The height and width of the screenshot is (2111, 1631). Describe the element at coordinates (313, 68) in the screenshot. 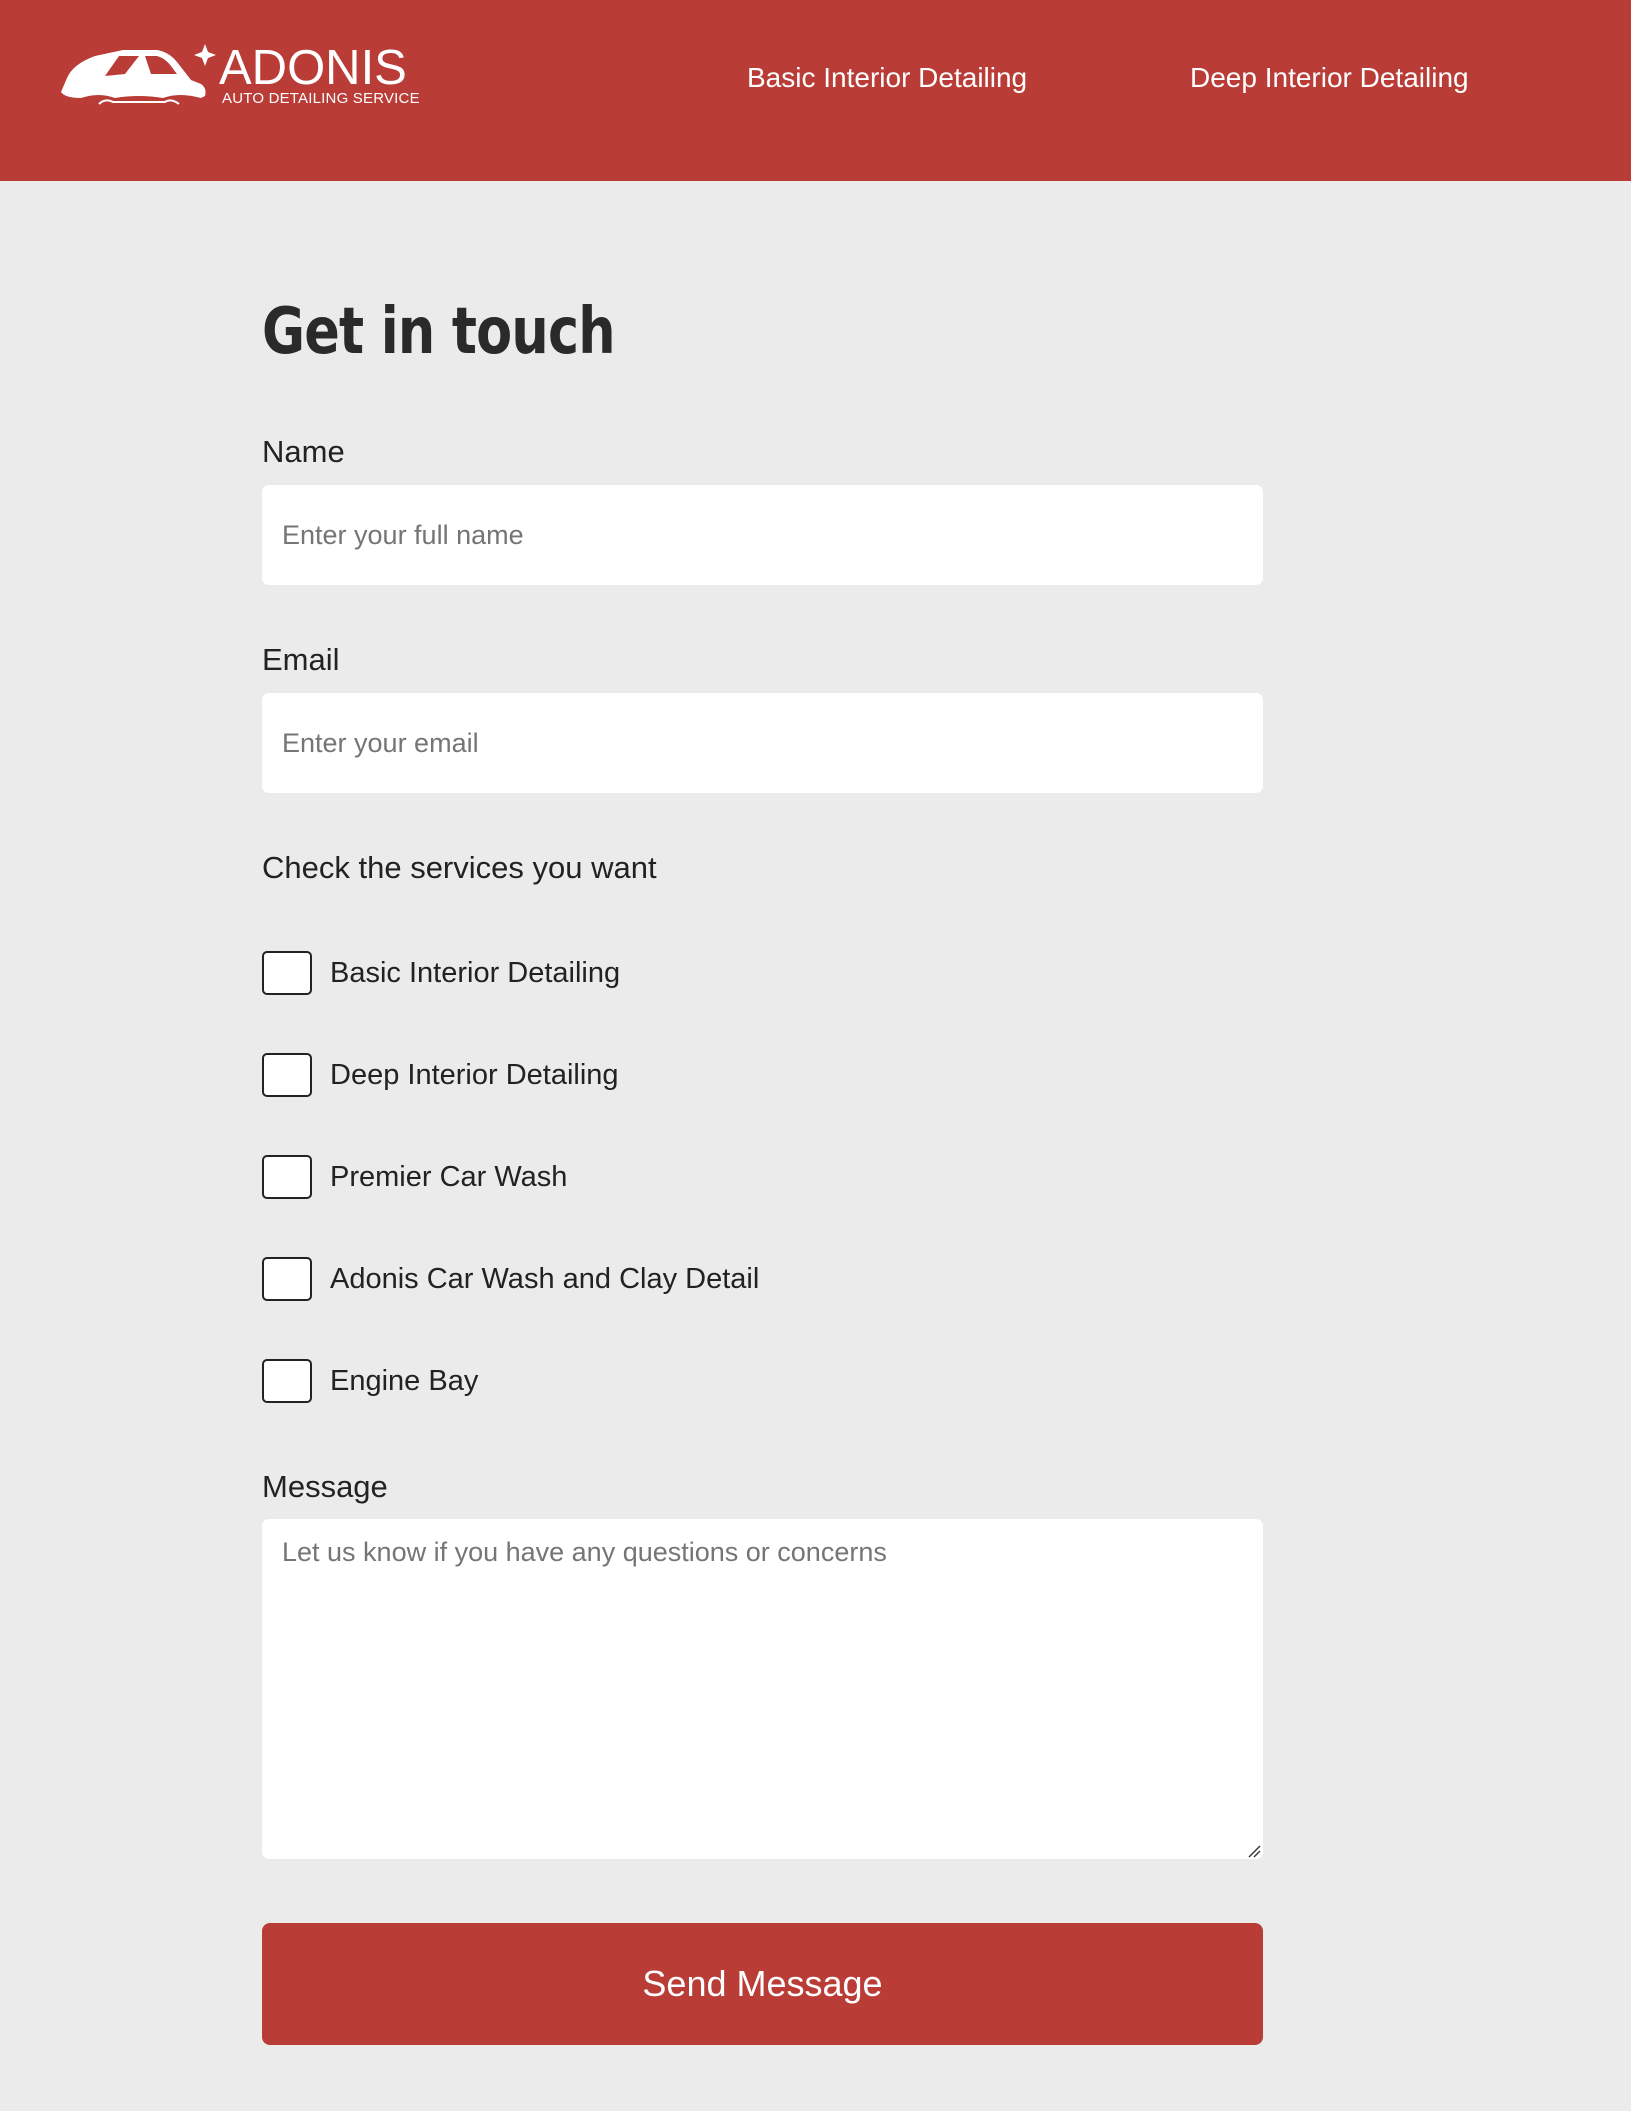

I see `logo-title: ADONIS` at that location.